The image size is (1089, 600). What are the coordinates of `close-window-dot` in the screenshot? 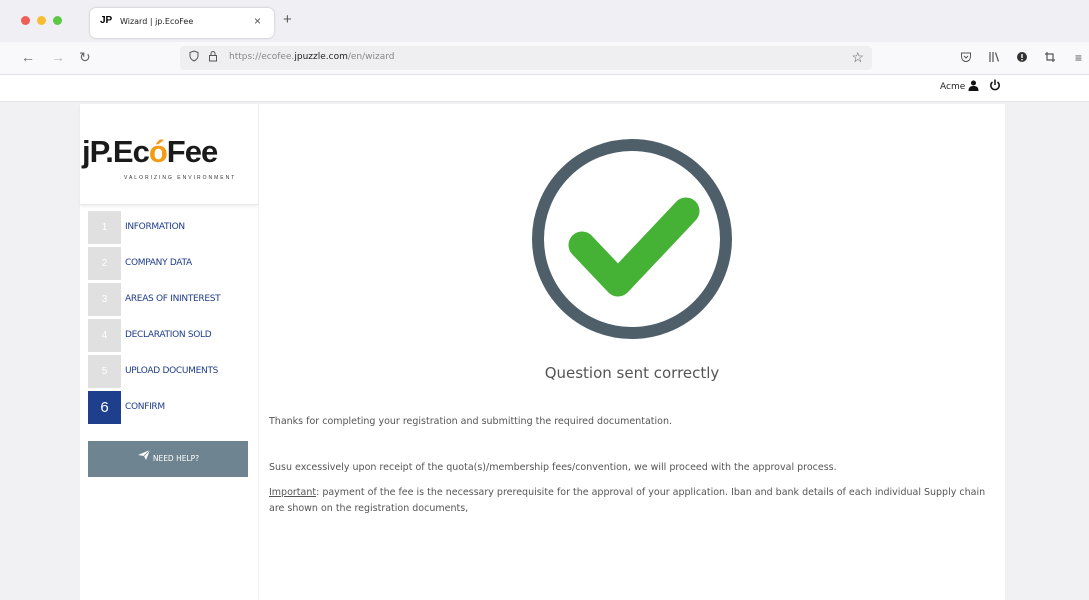 It's located at (25, 20).